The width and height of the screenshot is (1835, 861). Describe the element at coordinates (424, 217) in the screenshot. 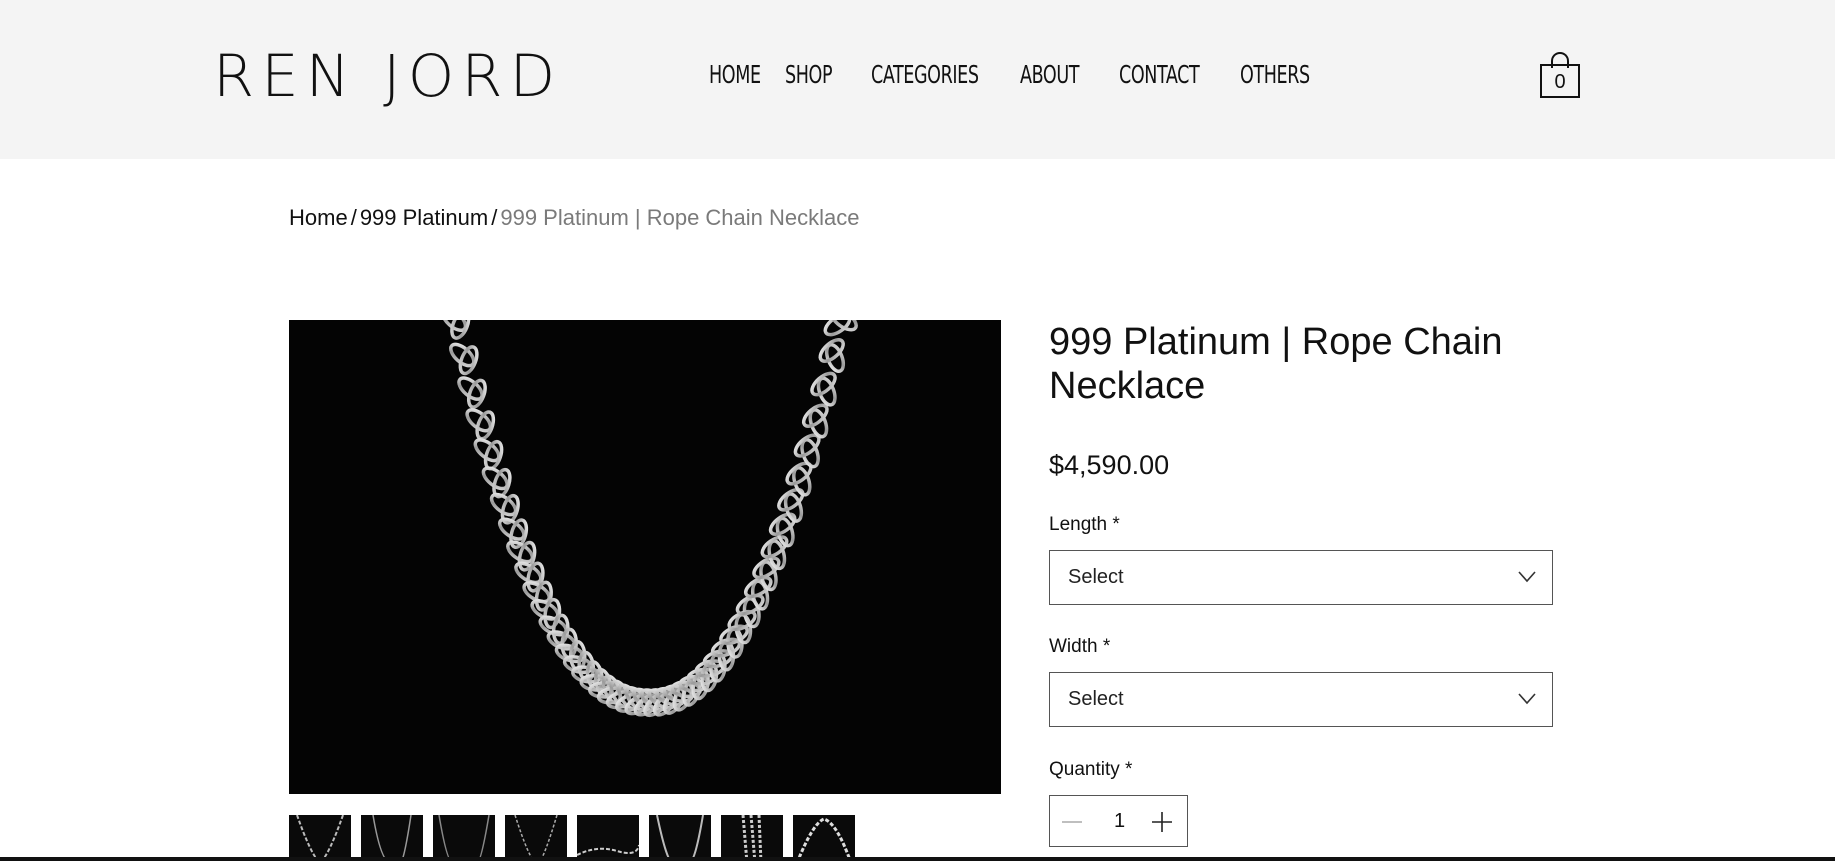

I see `breadcrumb-category: 999 Platinum` at that location.